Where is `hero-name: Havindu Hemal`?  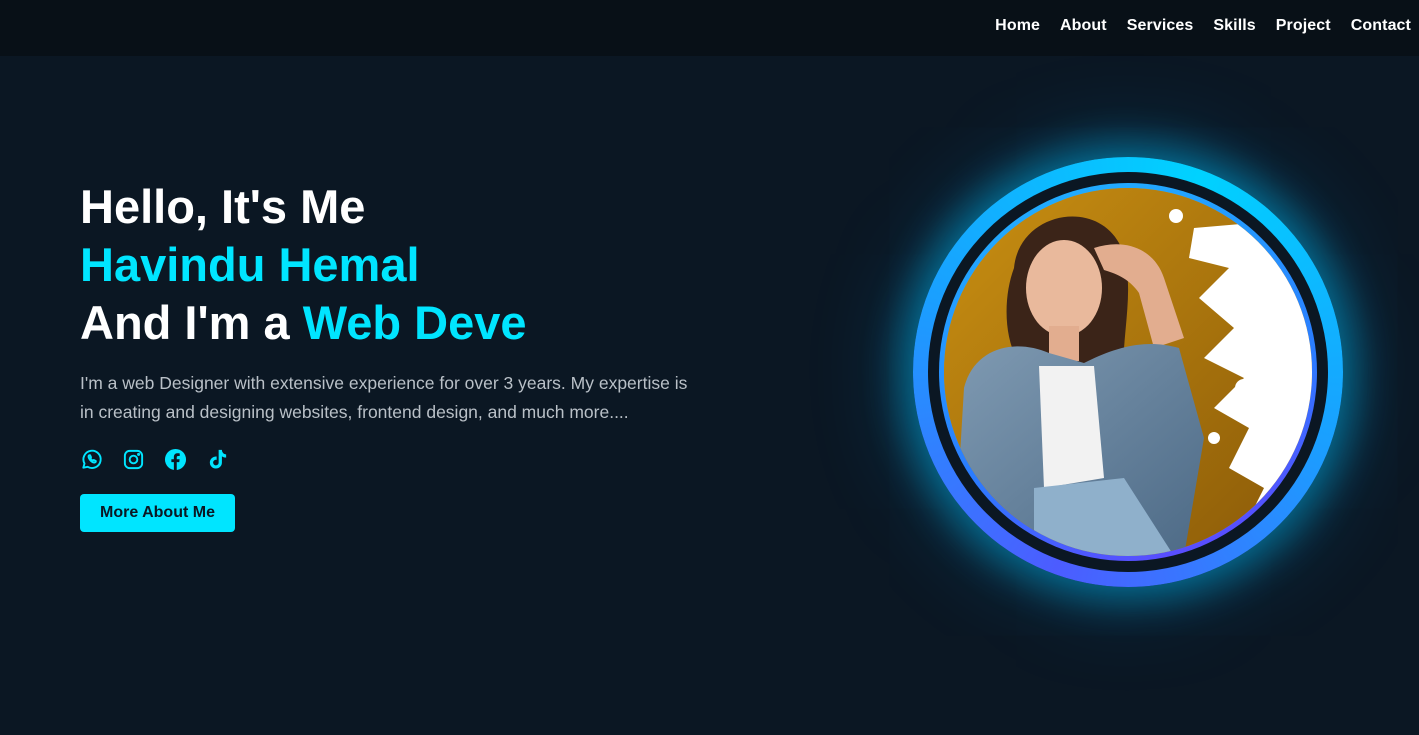
hero-name: Havindu Hemal is located at coordinates (250, 264).